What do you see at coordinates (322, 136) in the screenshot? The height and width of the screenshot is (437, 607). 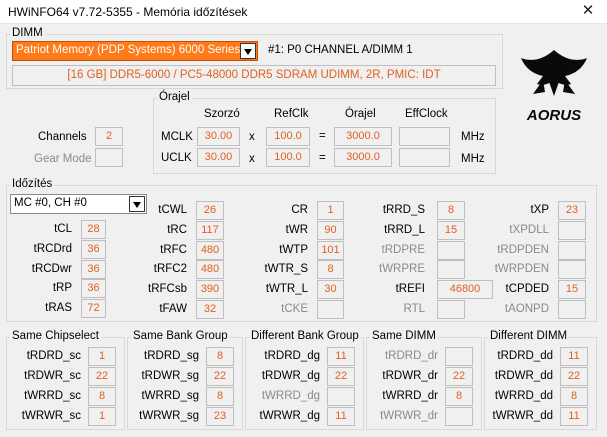 I see `mclk-equals: =` at bounding box center [322, 136].